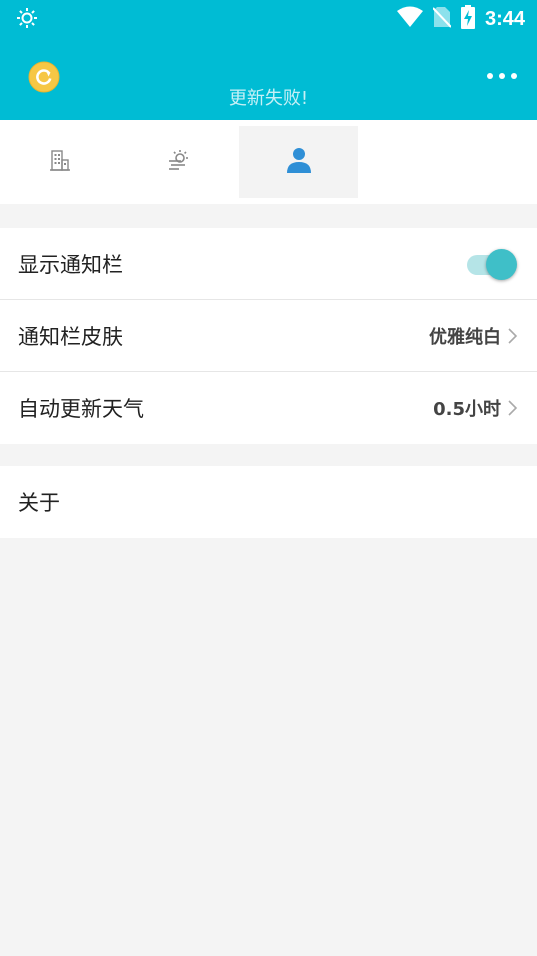 Image resolution: width=537 pixels, height=956 pixels. I want to click on setting-label: 关于, so click(39, 503).